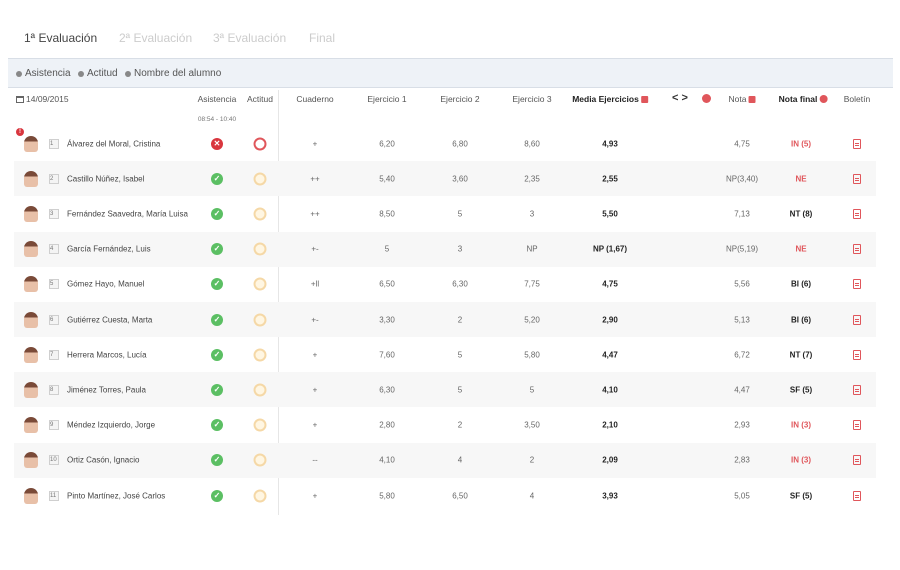 The width and height of the screenshot is (900, 570). Describe the element at coordinates (610, 460) in the screenshot. I see `media-value: 2,09` at that location.